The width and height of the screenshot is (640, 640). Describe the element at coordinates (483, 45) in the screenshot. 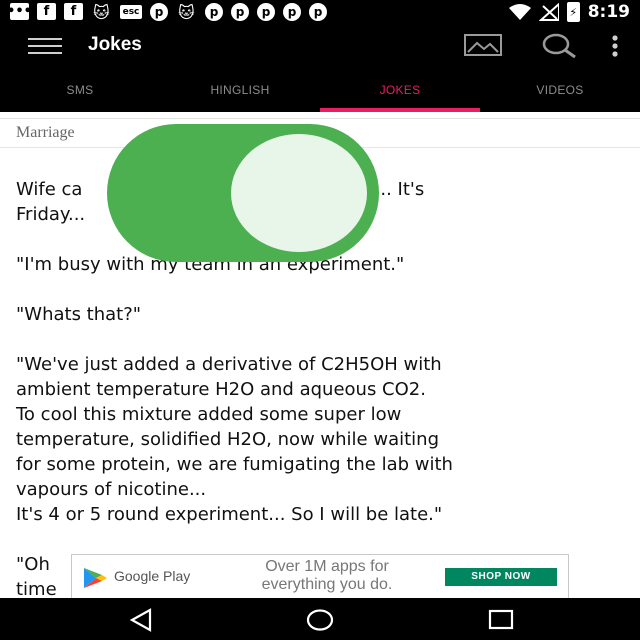

I see `image-icon` at that location.